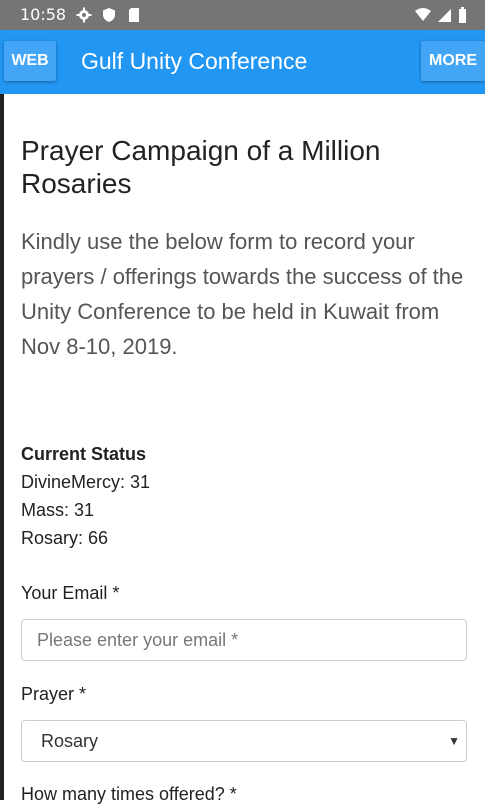 This screenshot has width=485, height=805. What do you see at coordinates (54, 694) in the screenshot?
I see `prayer-label: Prayer *` at bounding box center [54, 694].